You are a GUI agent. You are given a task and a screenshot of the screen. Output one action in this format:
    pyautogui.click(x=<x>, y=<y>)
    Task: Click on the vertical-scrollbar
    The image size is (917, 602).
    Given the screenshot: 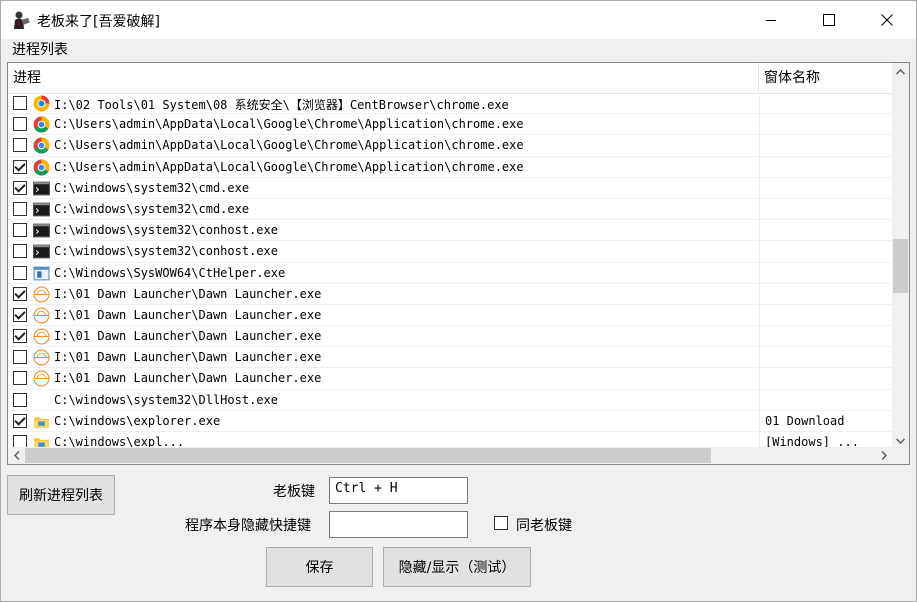 What is the action you would take?
    pyautogui.click(x=900, y=256)
    